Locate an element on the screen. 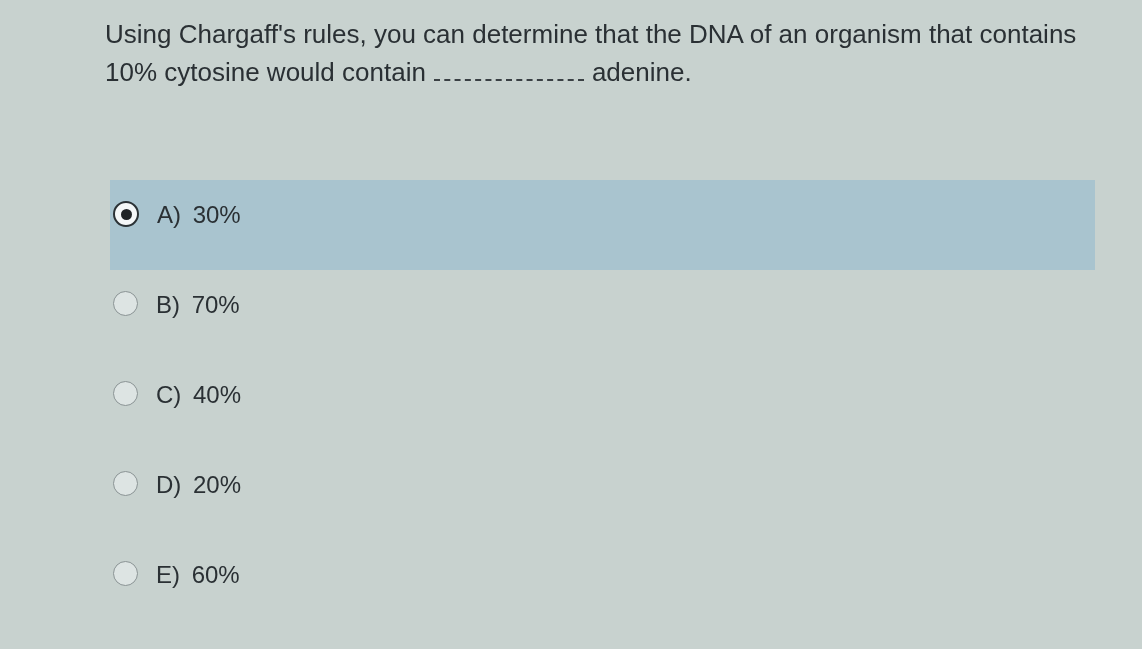  selected-answer-option: A) 30% is located at coordinates (602, 225).